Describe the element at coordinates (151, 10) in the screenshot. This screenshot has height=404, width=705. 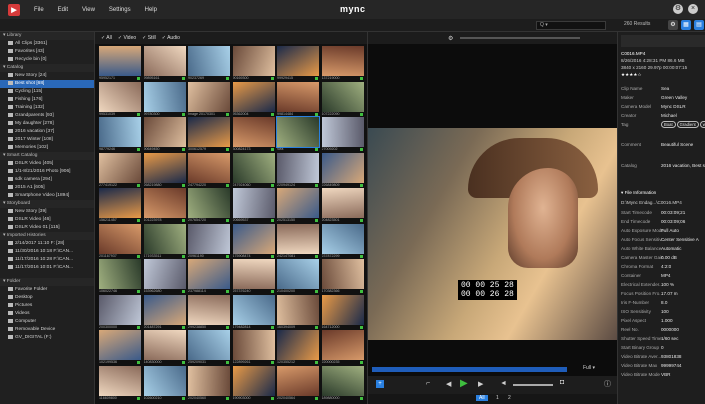
I see `menu-help: Help` at that location.